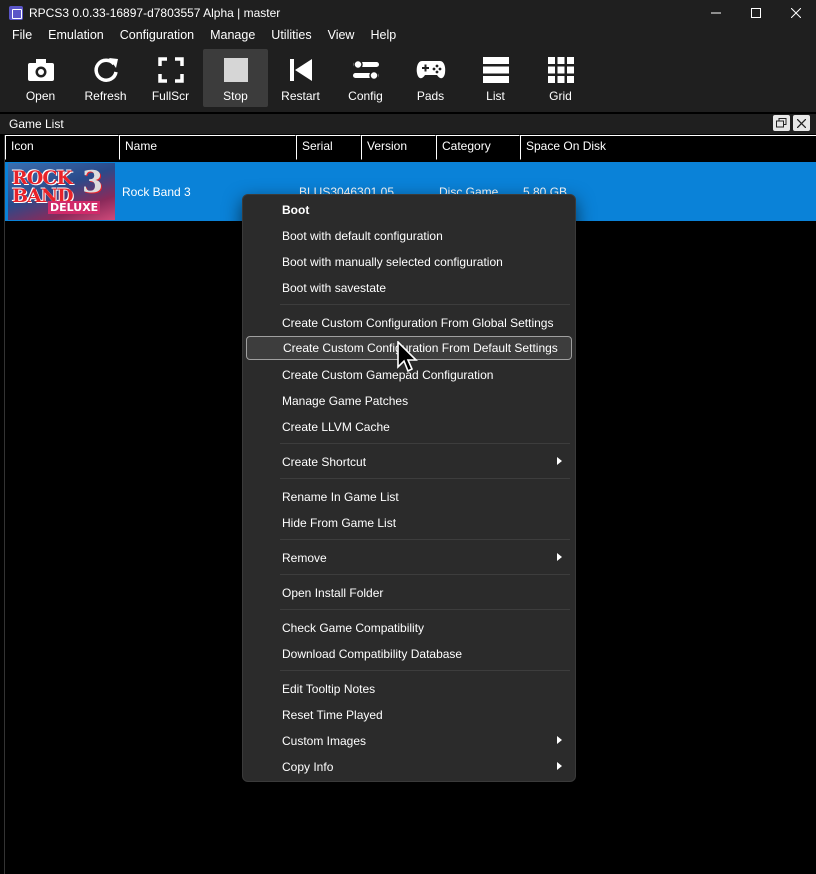  I want to click on column-header-version: Version, so click(398, 147).